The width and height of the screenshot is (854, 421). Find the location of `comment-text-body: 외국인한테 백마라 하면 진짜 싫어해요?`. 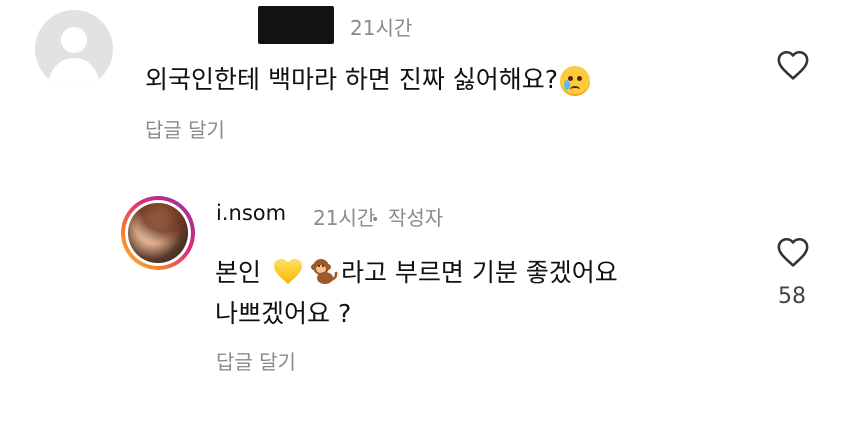

comment-text-body: 외국인한테 백마라 하면 진짜 싫어해요? is located at coordinates (352, 79).